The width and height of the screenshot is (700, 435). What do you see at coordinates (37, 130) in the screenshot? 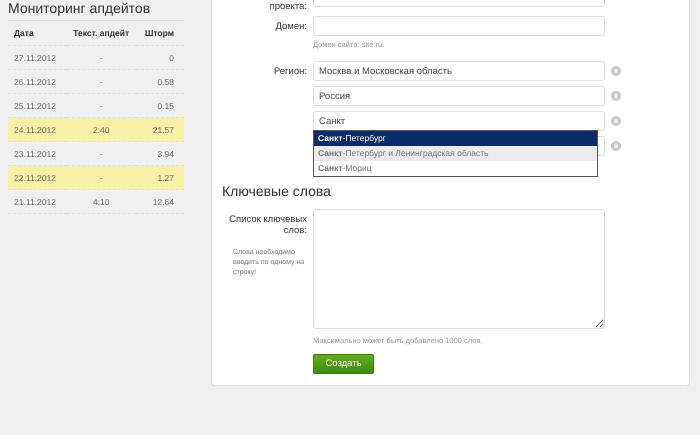
I see `table-cell: 24.11.2012` at bounding box center [37, 130].